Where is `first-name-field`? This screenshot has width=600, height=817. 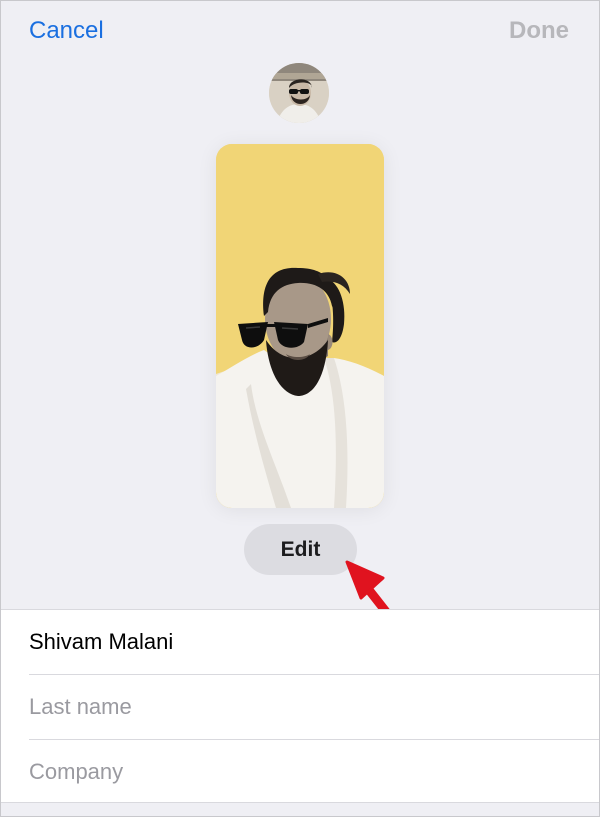 first-name-field is located at coordinates (314, 642).